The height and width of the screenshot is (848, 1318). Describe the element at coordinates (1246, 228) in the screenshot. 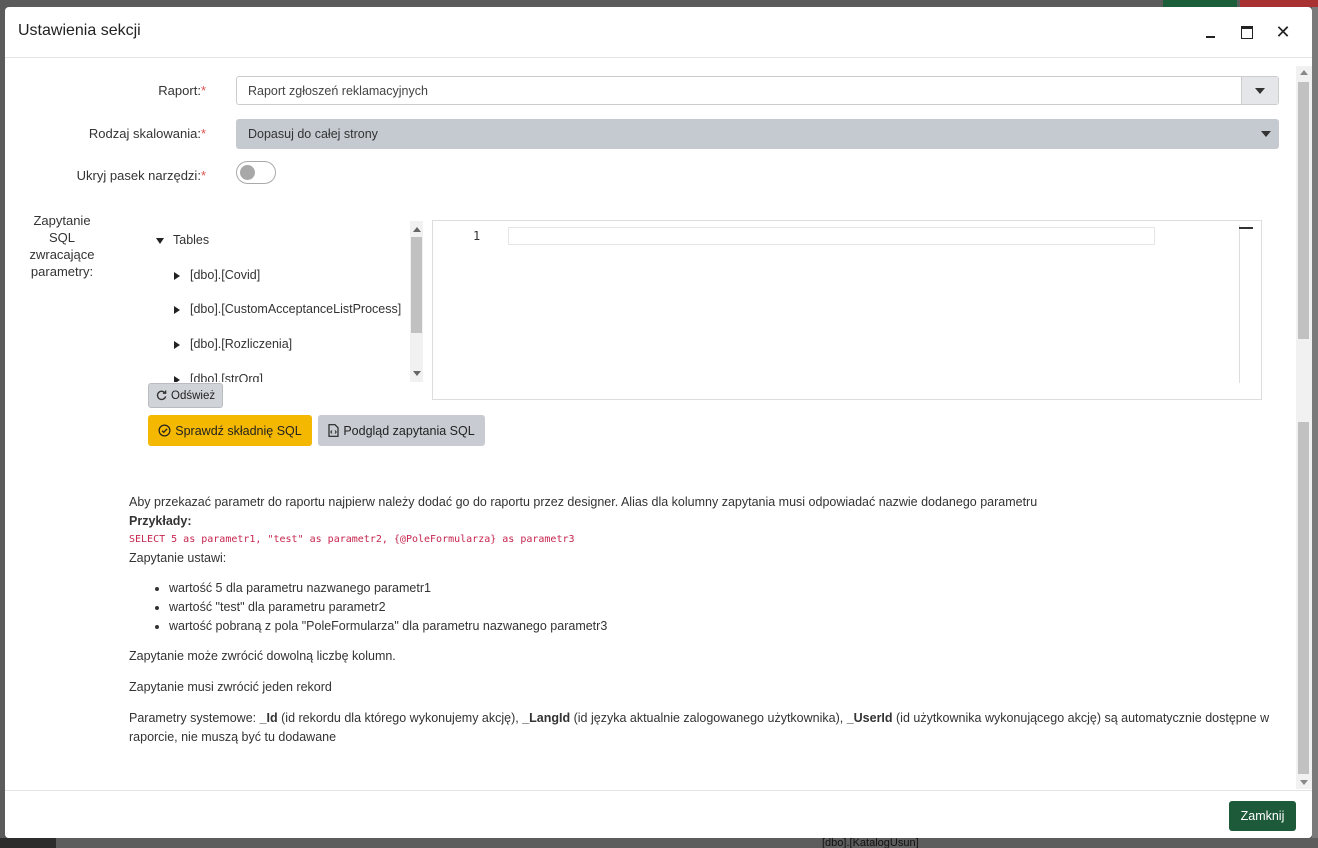

I see `editor-fold-icon` at that location.